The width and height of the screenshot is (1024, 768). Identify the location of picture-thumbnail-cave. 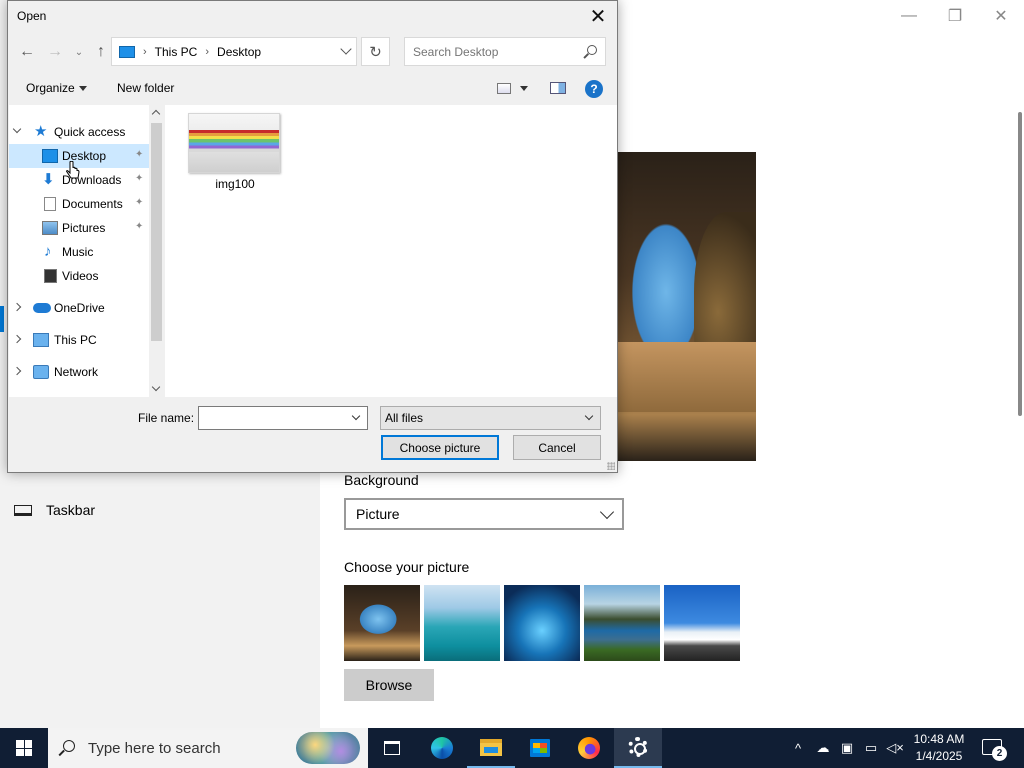
(382, 623).